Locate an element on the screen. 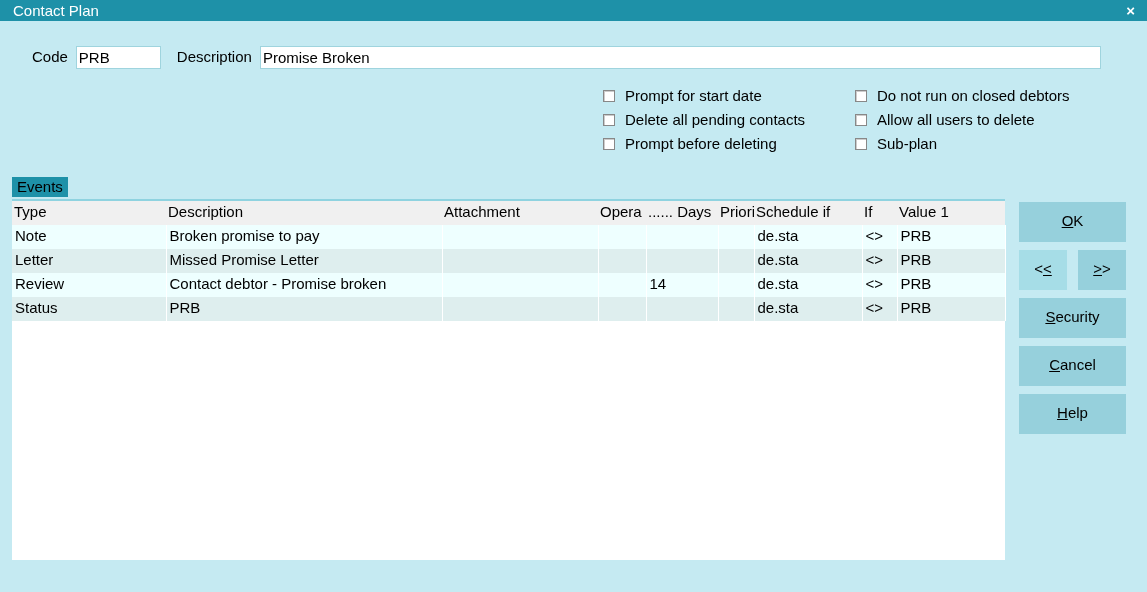  push-button: << is located at coordinates (1043, 269).